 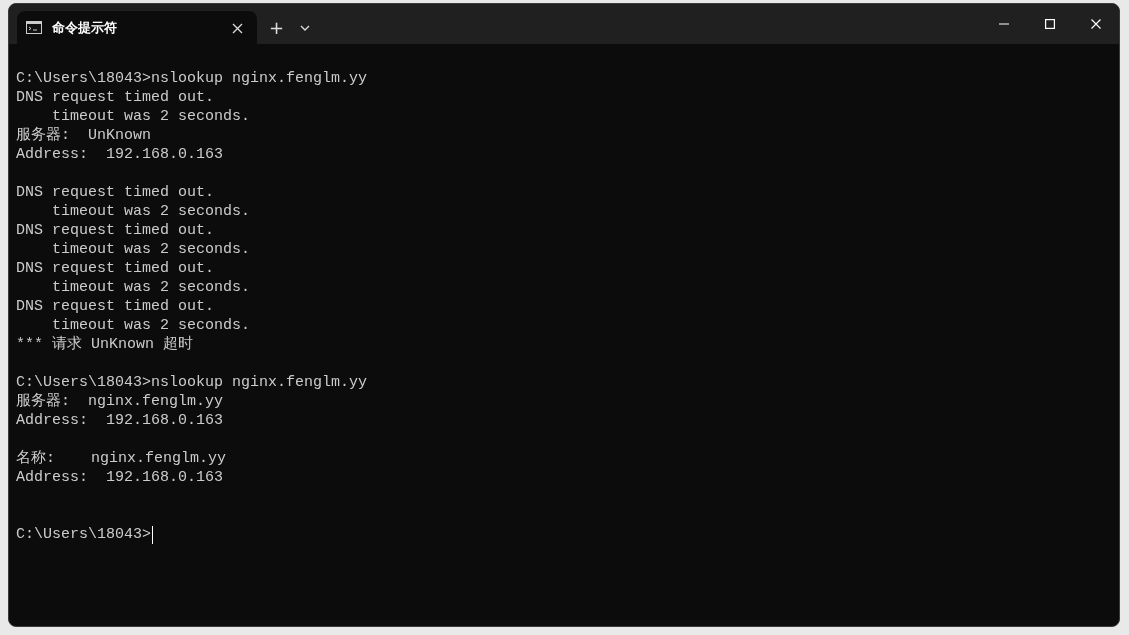 I want to click on terminal-icon, so click(x=34, y=27).